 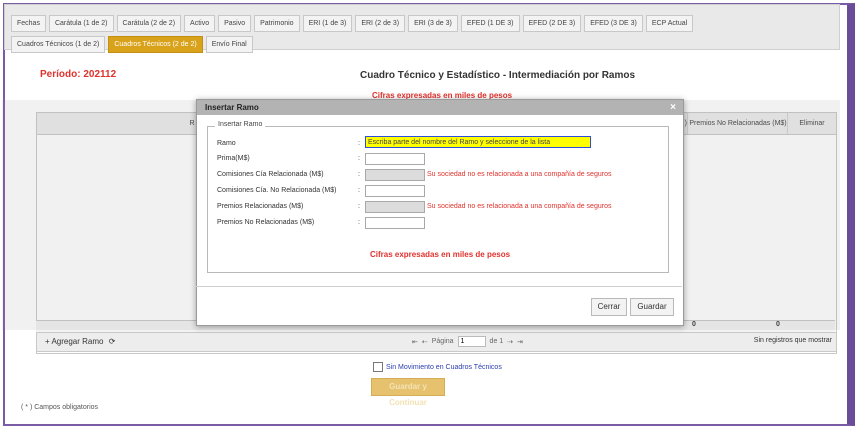 What do you see at coordinates (440, 254) in the screenshot?
I see `dialog-cifras-note: Cifras expresadas en miles de pesos` at bounding box center [440, 254].